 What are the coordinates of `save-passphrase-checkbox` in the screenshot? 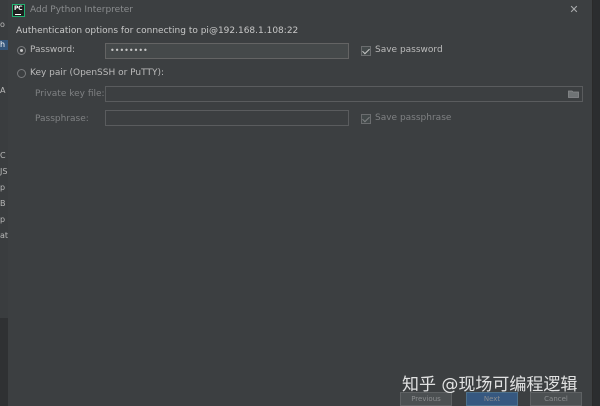 It's located at (366, 119).